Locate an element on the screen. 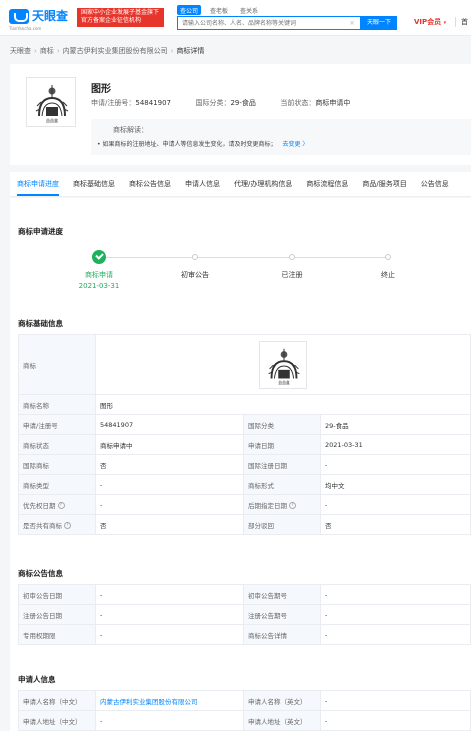 Image resolution: width=471 pixels, height=731 pixels. progress-step-4: 终止 is located at coordinates (388, 264).